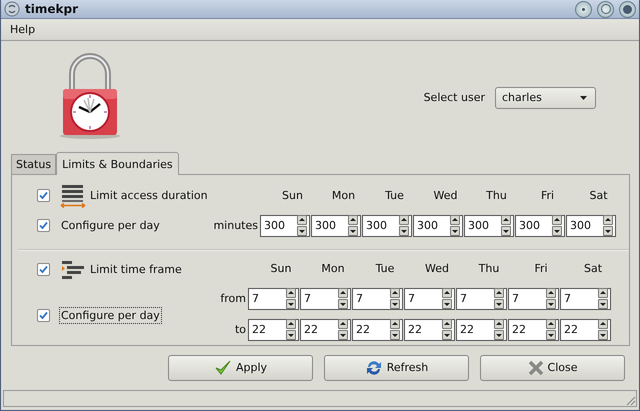 The height and width of the screenshot is (411, 640). Describe the element at coordinates (583, 9) in the screenshot. I see `minimize-button` at that location.